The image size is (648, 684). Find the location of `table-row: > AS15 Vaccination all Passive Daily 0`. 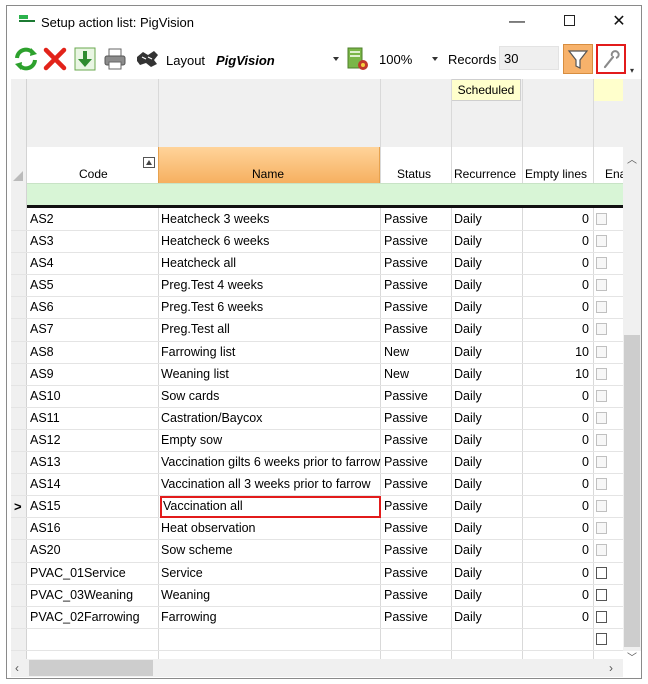

table-row: > AS15 Vaccination all Passive Daily 0 is located at coordinates (317, 507).